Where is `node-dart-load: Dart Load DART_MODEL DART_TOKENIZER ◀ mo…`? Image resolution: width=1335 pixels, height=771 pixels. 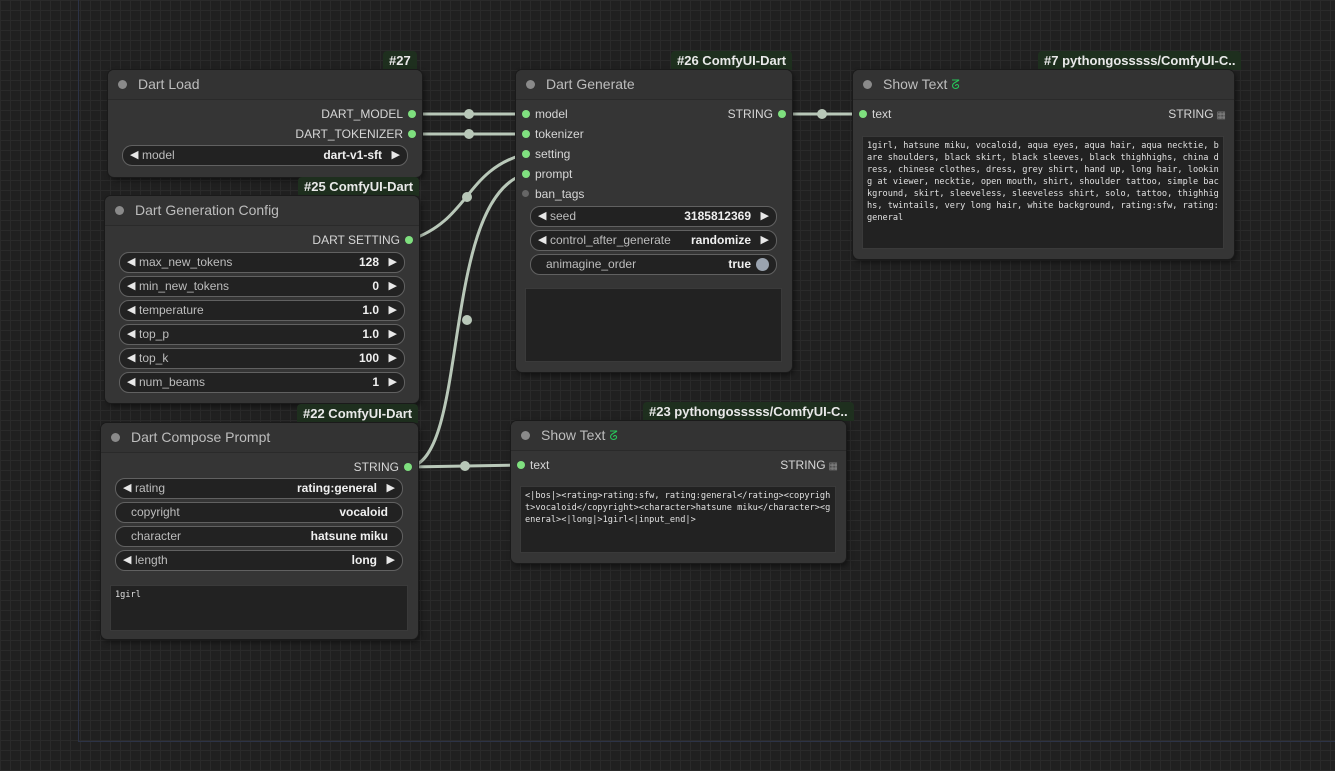 node-dart-load: Dart Load DART_MODEL DART_TOKENIZER ◀ mo… is located at coordinates (265, 123).